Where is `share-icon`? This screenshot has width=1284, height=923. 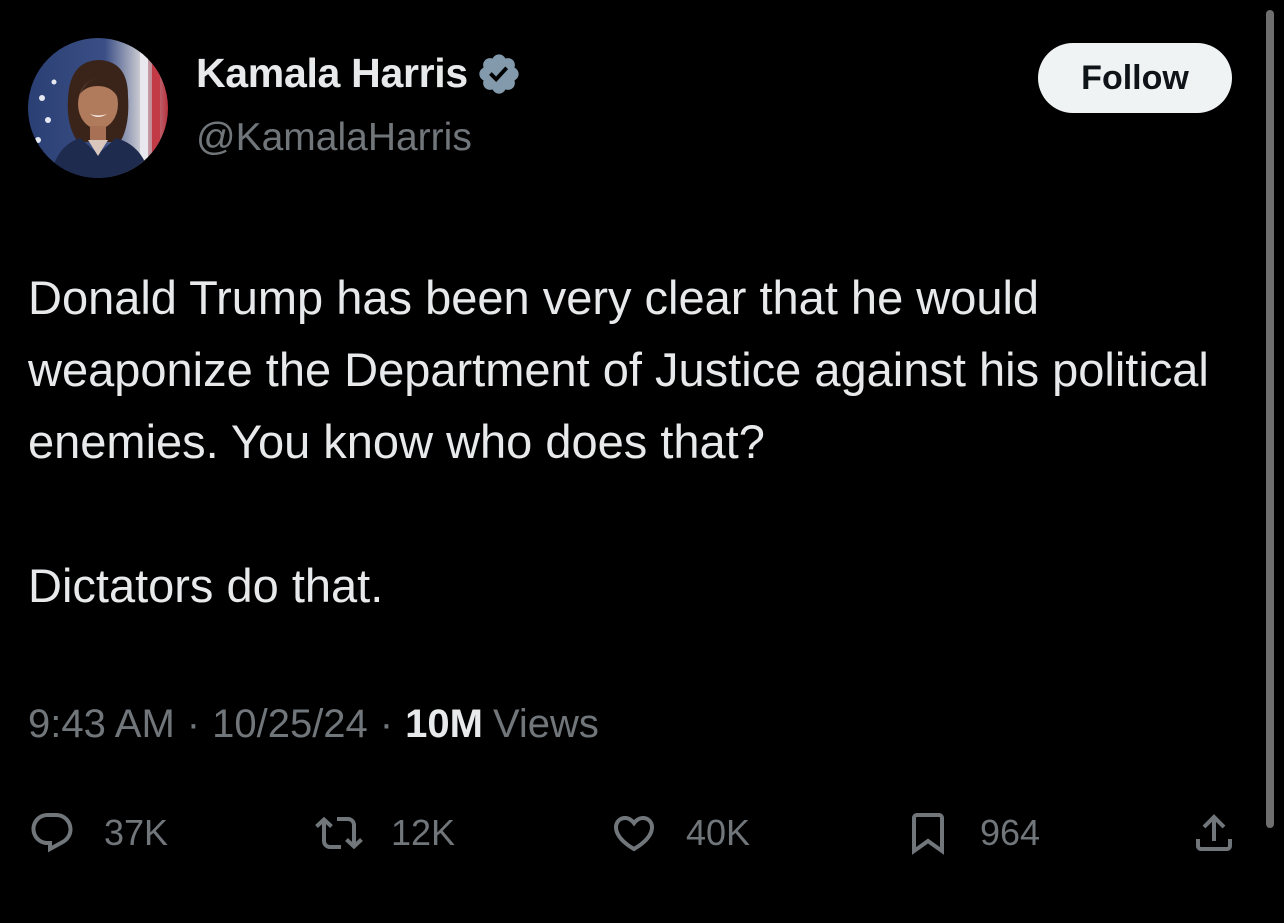
share-icon is located at coordinates (1214, 832).